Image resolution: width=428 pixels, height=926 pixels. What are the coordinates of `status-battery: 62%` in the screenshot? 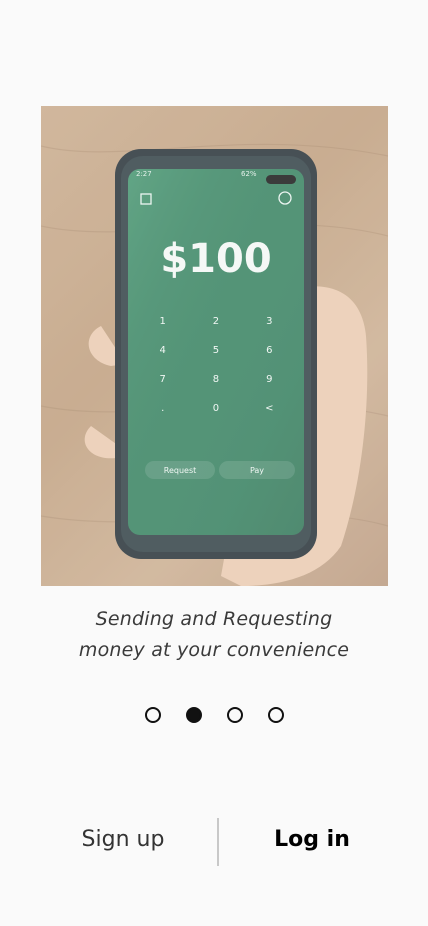 It's located at (249, 174).